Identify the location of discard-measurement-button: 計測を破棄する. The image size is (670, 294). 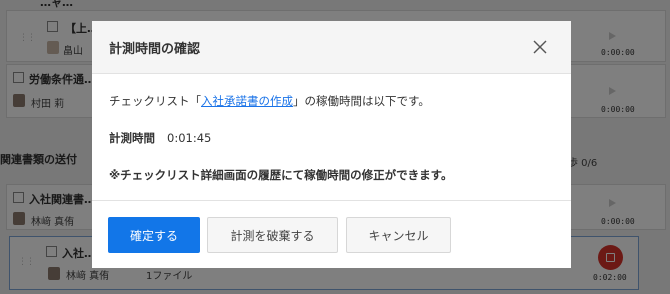
(272, 235).